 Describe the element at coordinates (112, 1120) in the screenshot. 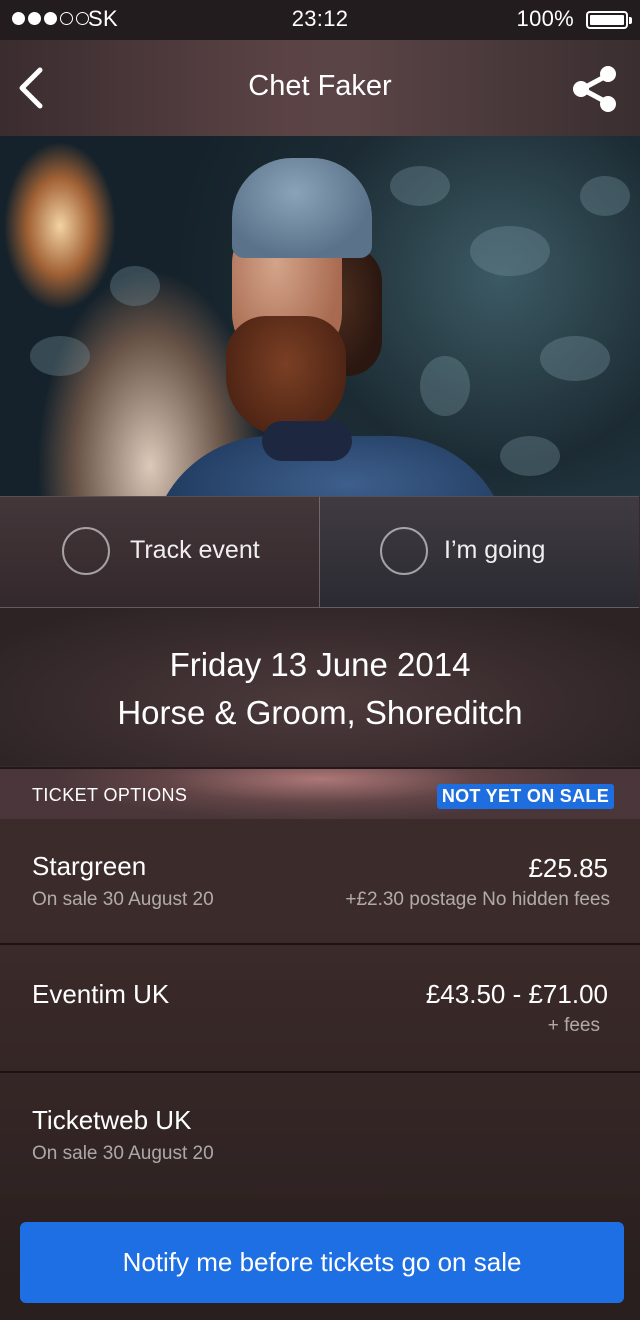

I see `vendor-name: Ticketweb UK` at that location.